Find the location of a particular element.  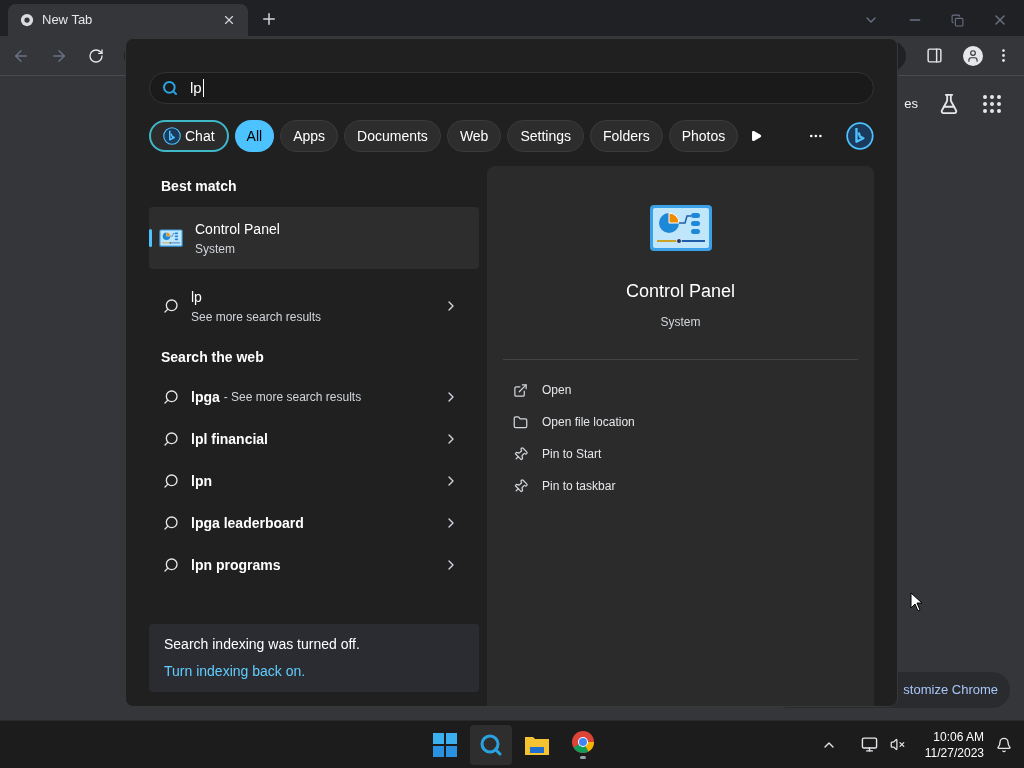

header-link: es is located at coordinates (911, 104).